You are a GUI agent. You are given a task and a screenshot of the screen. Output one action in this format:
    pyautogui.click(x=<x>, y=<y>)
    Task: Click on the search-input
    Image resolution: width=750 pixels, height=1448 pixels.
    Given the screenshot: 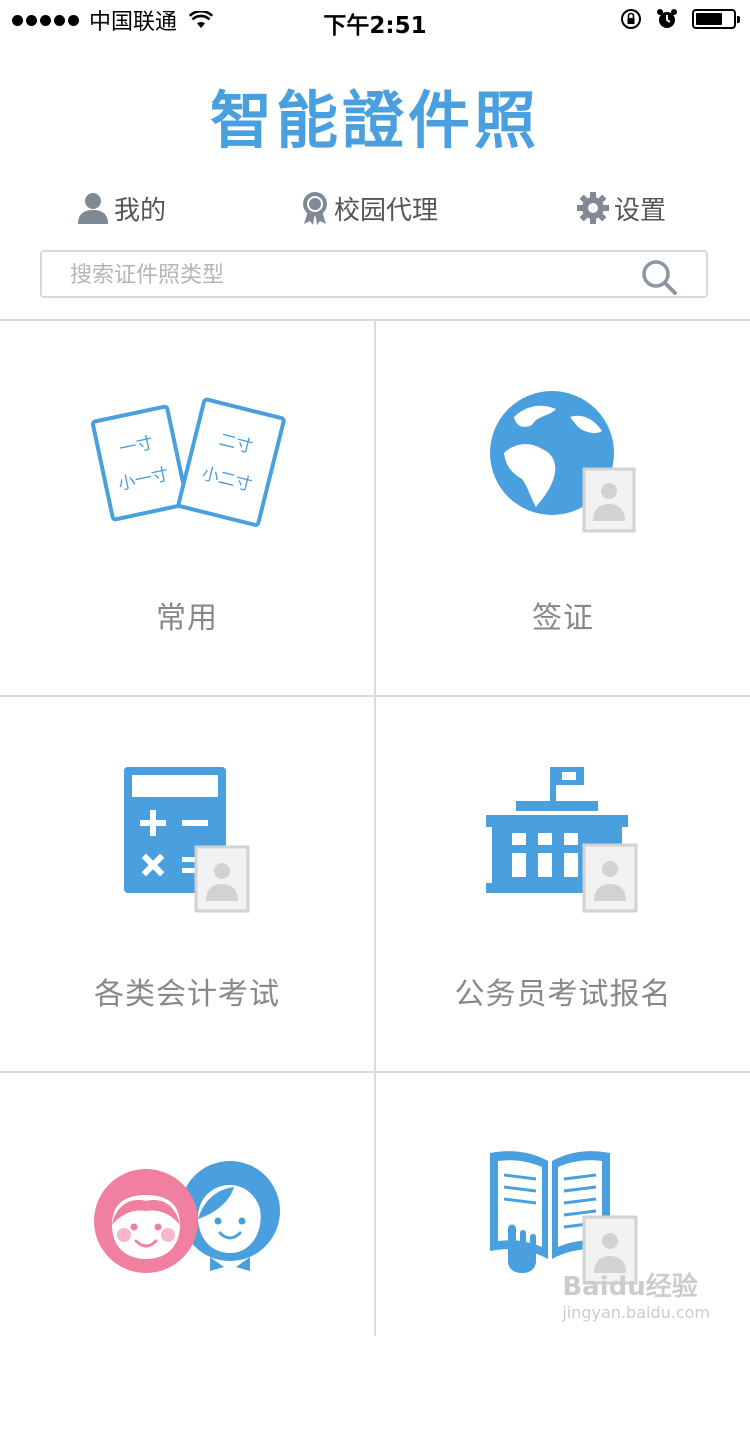 What is the action you would take?
    pyautogui.click(x=347, y=275)
    